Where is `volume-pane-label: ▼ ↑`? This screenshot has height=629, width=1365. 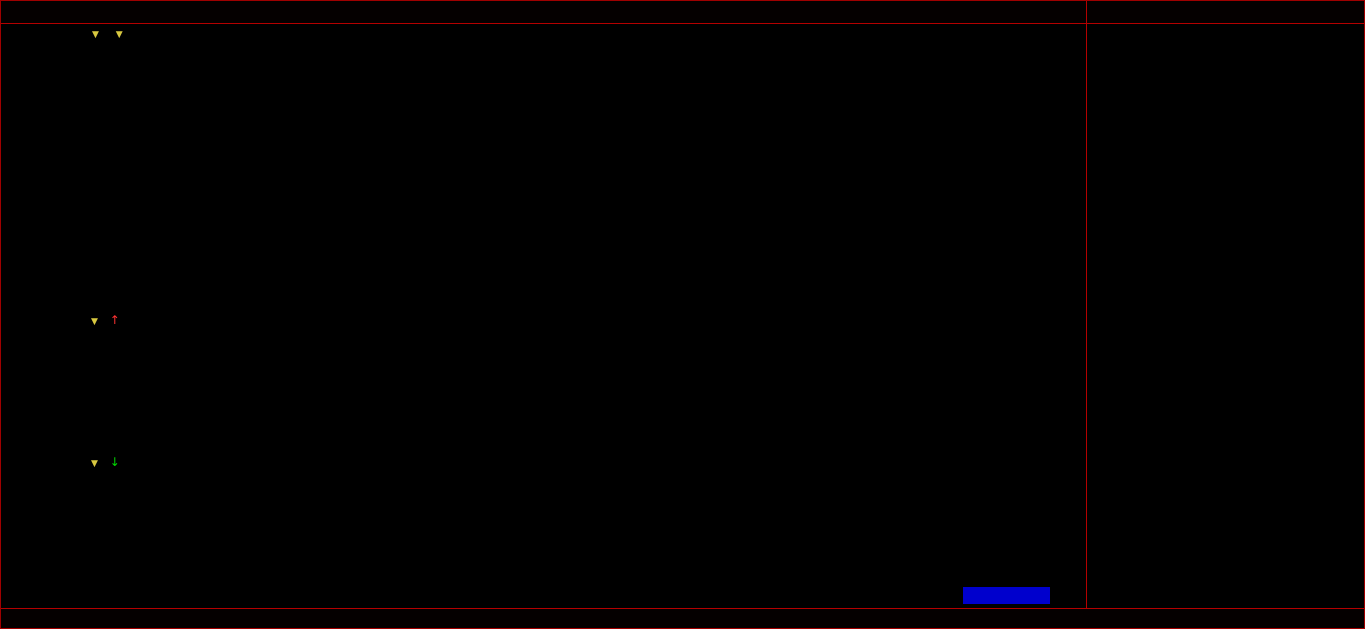
volume-pane-label: ▼ ↑ is located at coordinates (105, 320).